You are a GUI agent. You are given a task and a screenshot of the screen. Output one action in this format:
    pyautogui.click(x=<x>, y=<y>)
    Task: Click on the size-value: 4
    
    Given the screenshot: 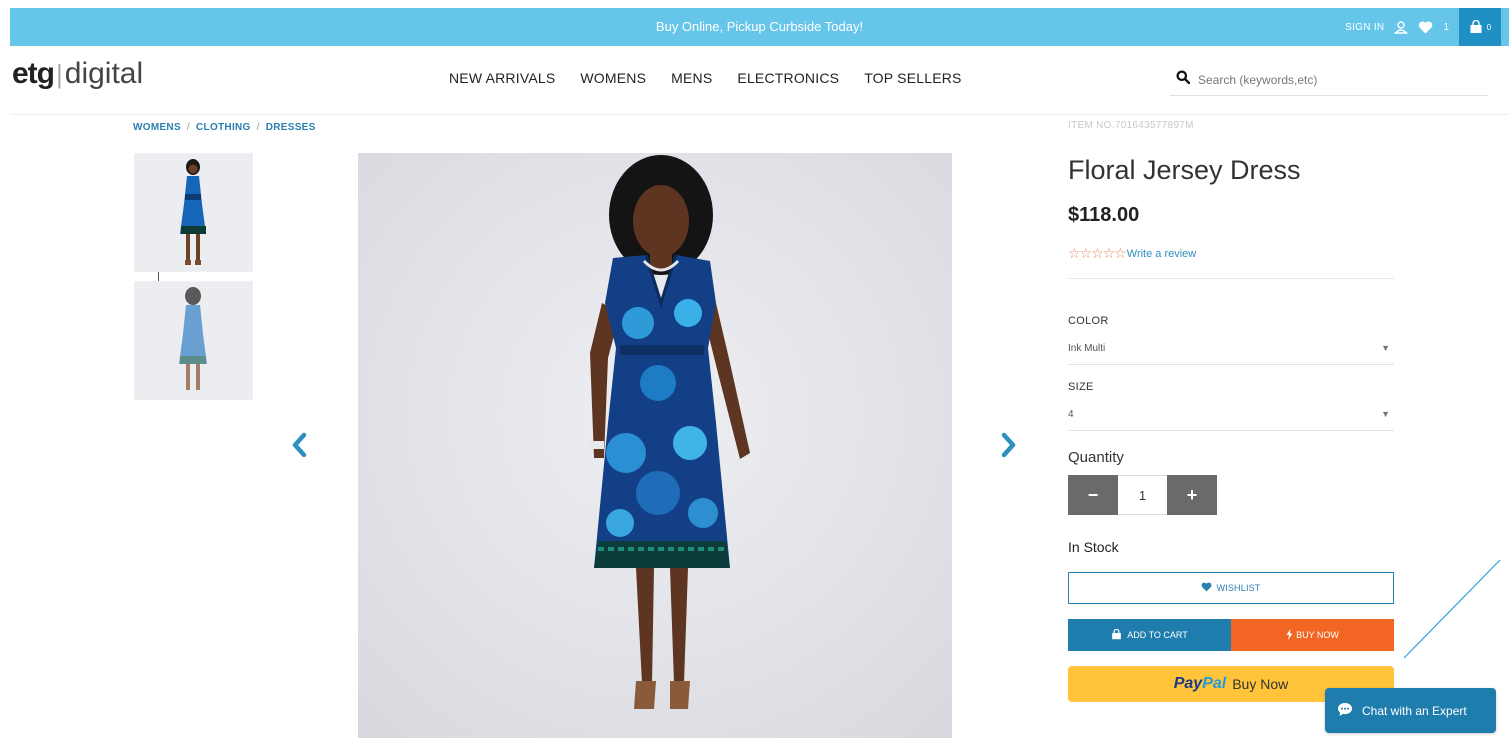 What is the action you would take?
    pyautogui.click(x=1071, y=414)
    